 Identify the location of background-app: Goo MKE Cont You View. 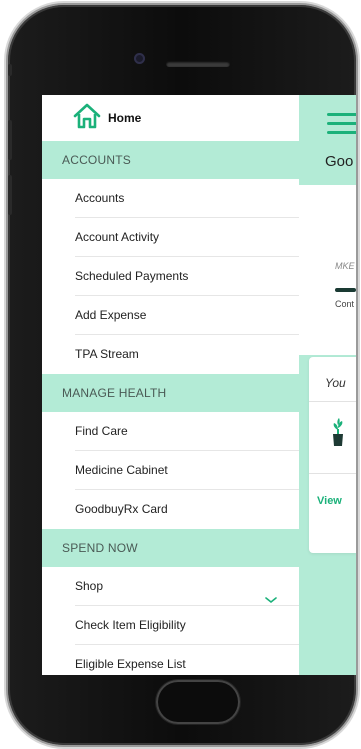
(327, 385).